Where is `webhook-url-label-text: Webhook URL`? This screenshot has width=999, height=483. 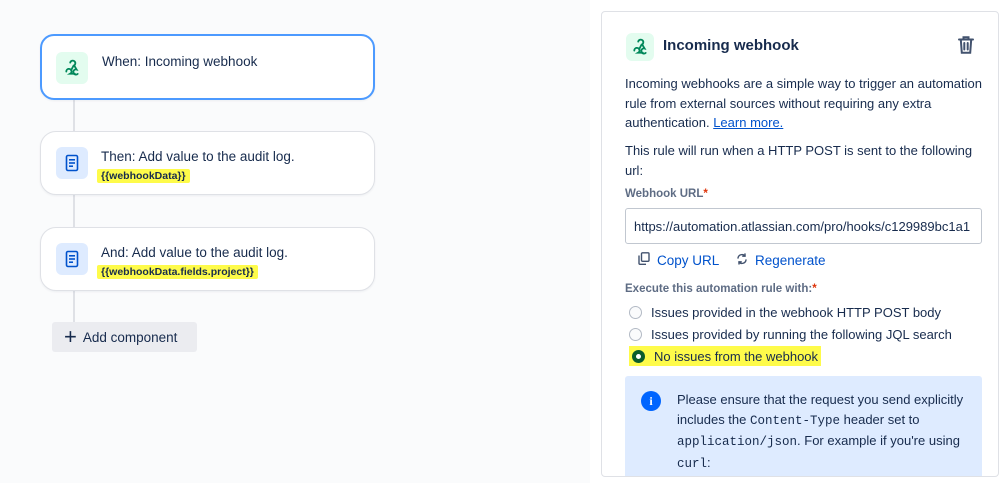
webhook-url-label-text: Webhook URL is located at coordinates (664, 194).